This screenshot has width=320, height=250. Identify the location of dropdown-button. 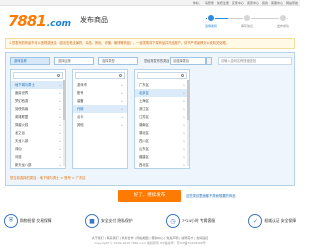
(209, 61).